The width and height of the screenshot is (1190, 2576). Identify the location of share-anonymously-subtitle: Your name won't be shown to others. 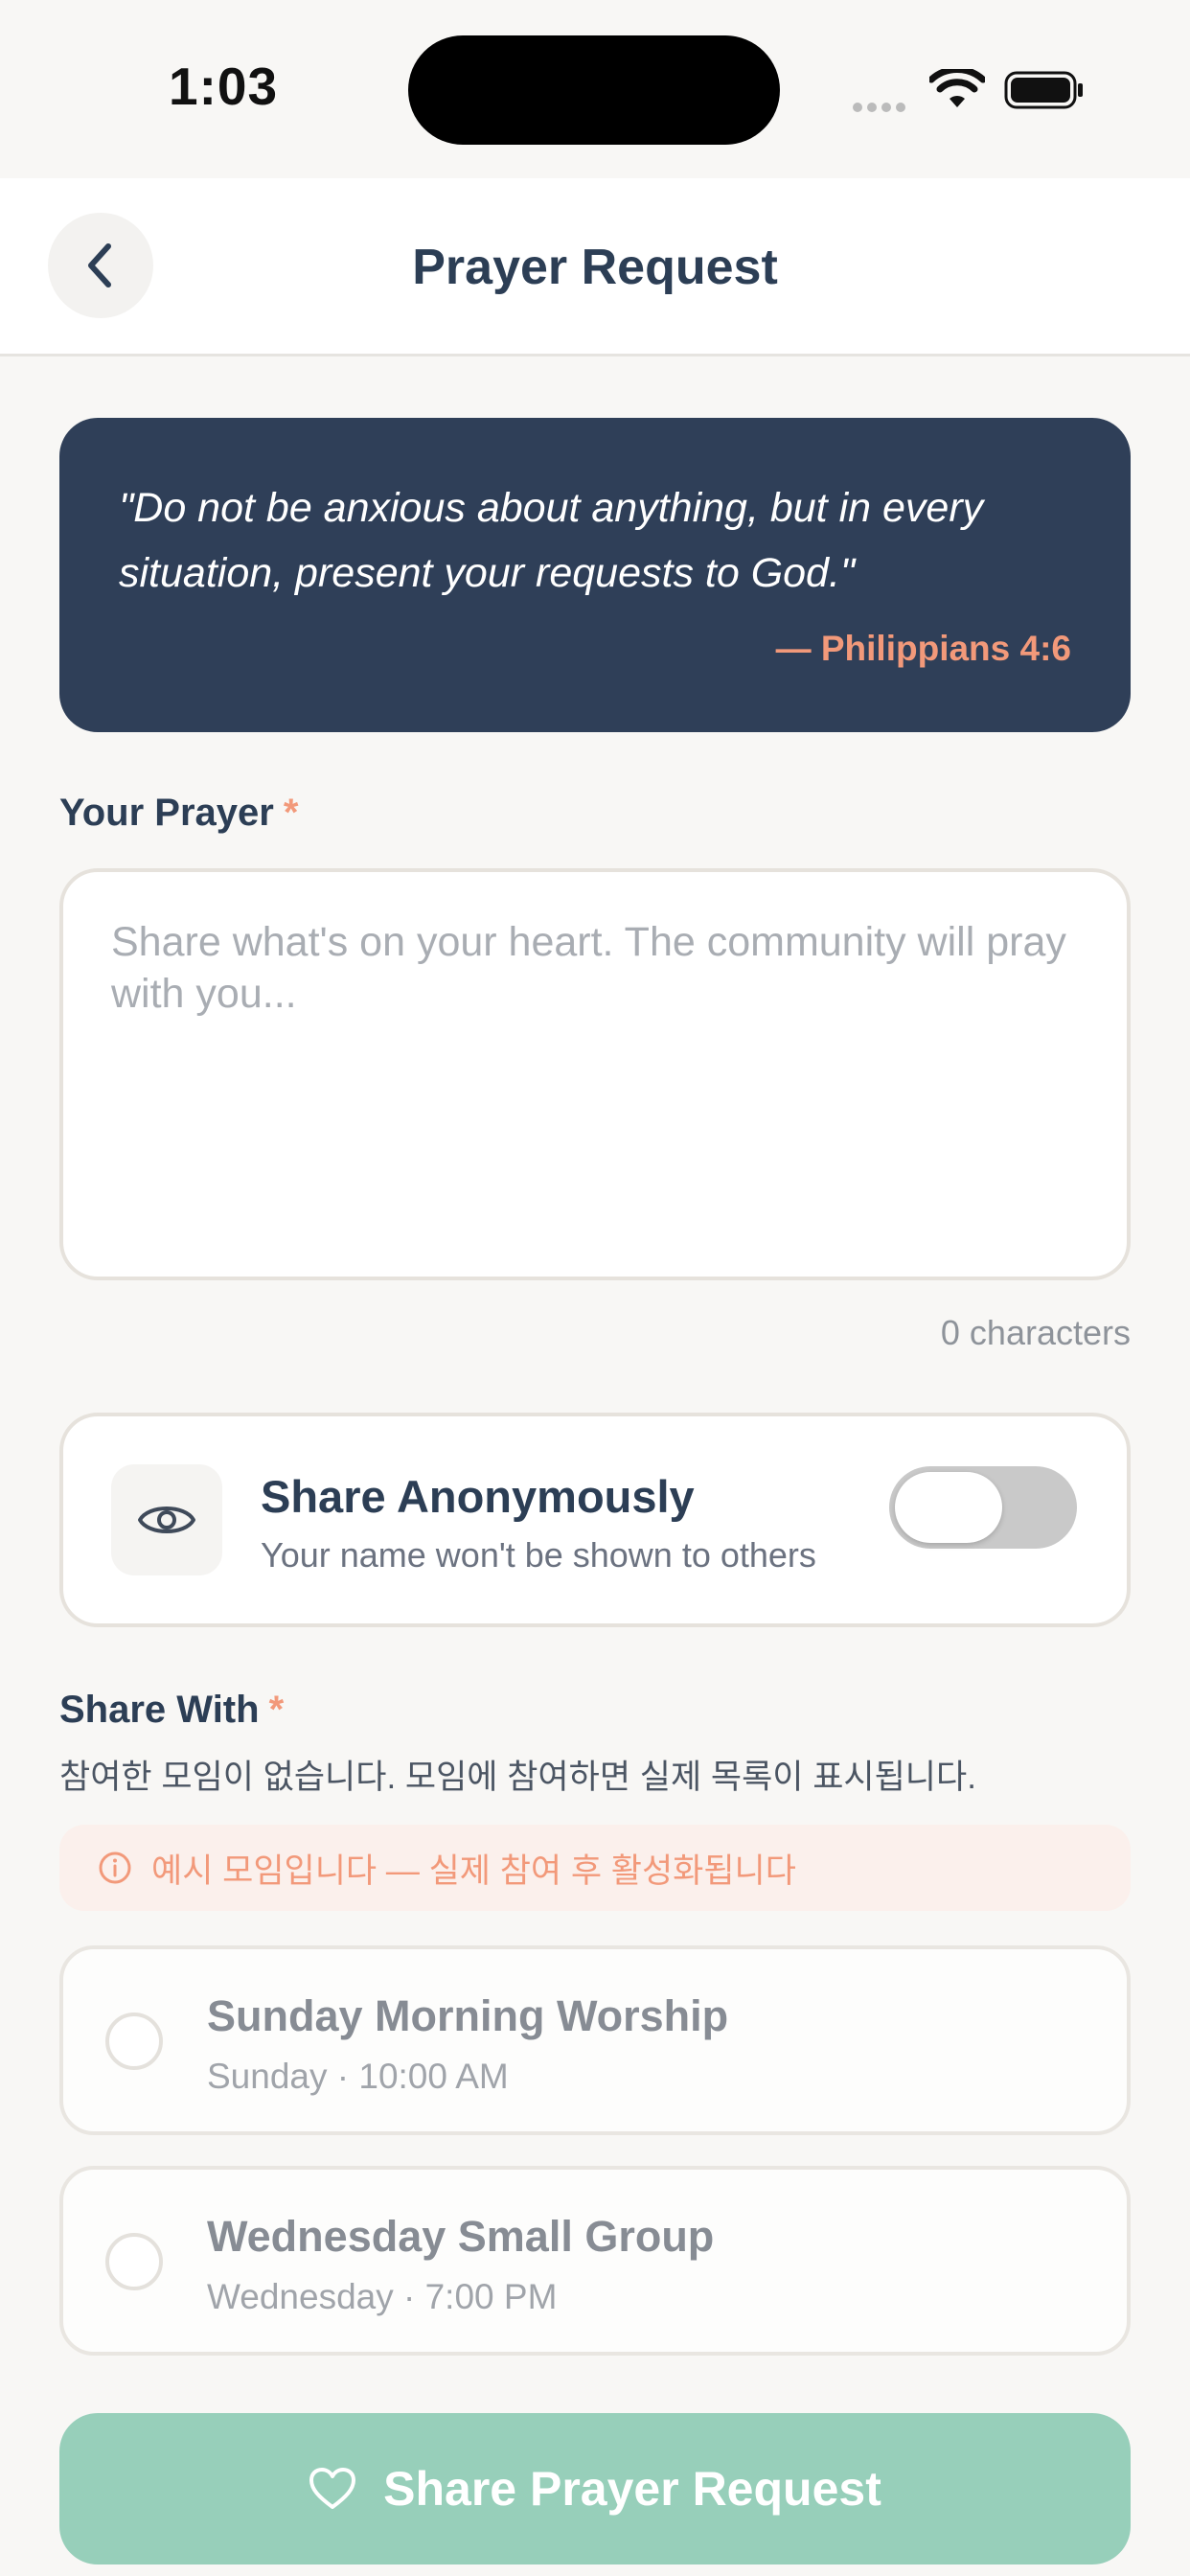
(539, 1555).